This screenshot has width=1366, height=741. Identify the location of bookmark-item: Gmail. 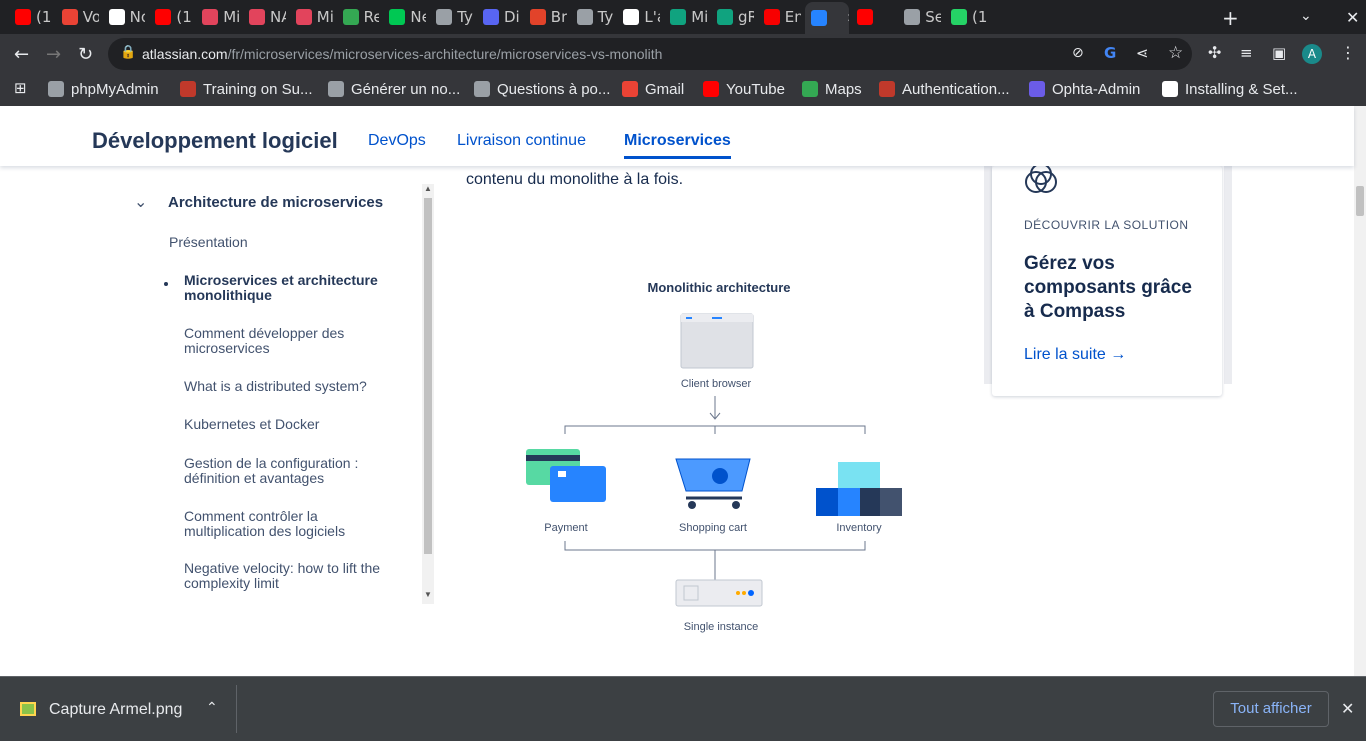
(653, 89).